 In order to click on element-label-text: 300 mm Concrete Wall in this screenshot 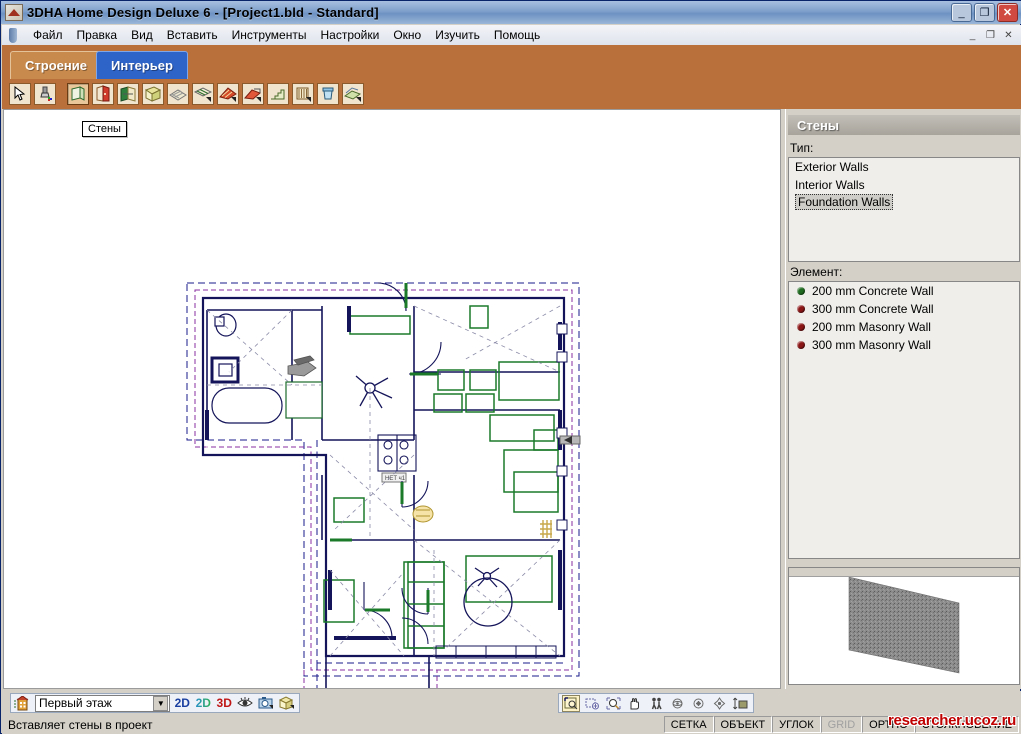, I will do `click(873, 309)`.